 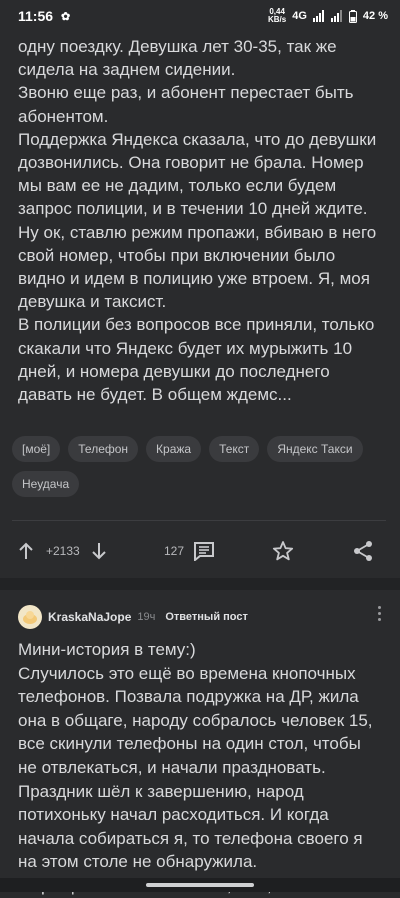 What do you see at coordinates (380, 615) in the screenshot?
I see `more-options-icon` at bounding box center [380, 615].